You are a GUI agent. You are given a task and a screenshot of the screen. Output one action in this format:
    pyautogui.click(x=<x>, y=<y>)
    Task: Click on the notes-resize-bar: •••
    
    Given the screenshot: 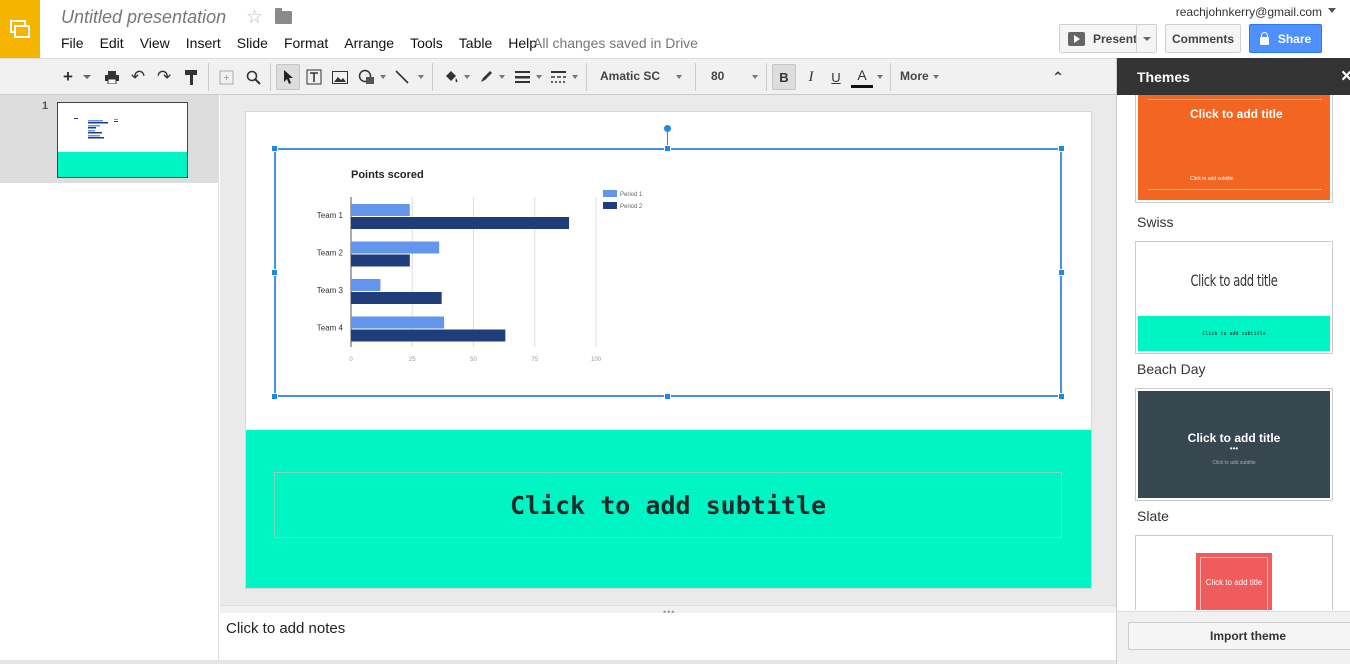 What is the action you would take?
    pyautogui.click(x=668, y=611)
    